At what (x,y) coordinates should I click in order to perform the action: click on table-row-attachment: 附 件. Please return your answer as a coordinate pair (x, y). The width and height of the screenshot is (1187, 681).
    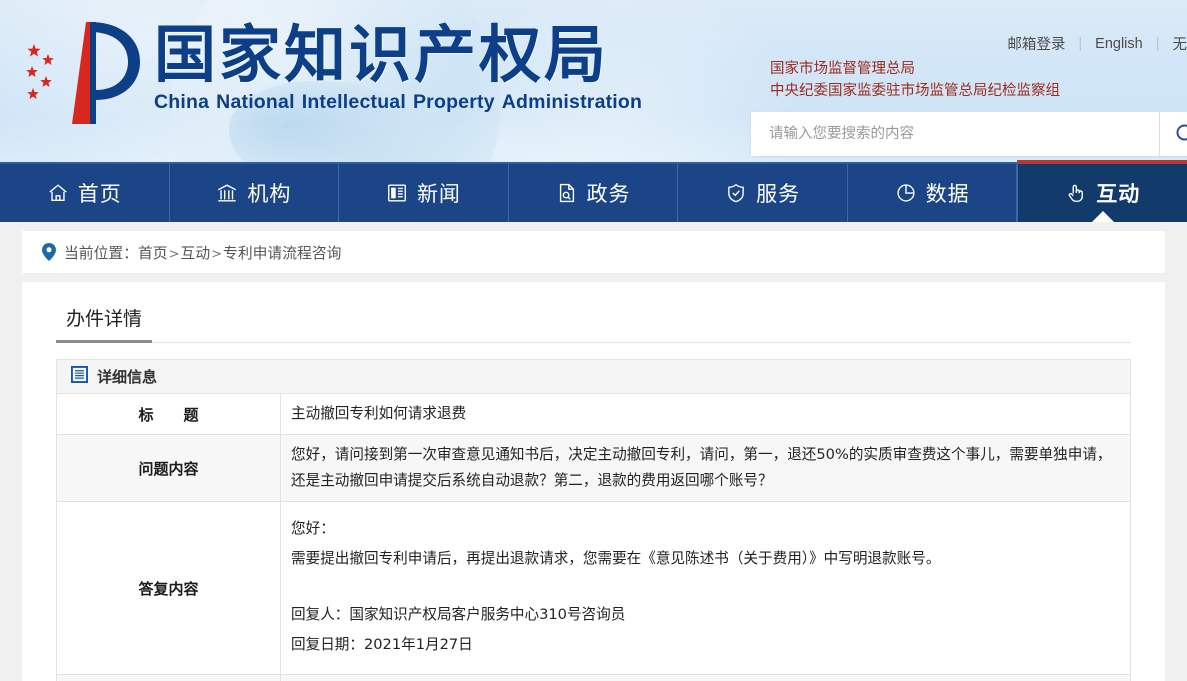
    Looking at the image, I should click on (593, 677).